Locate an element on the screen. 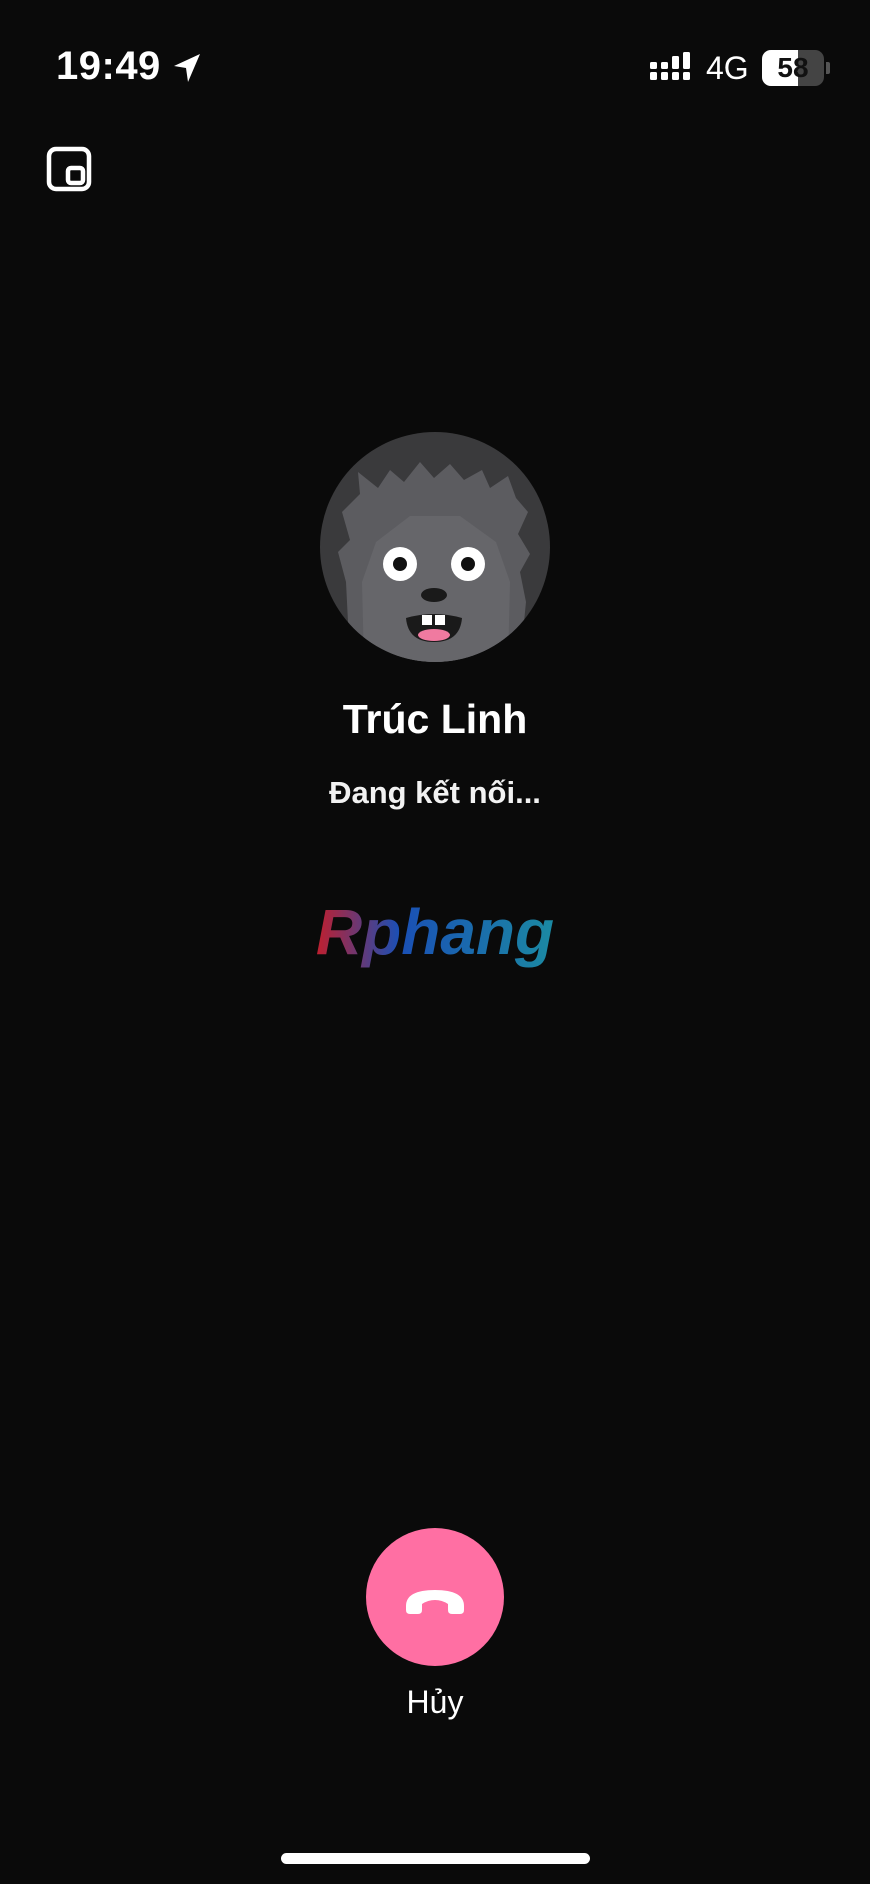 The height and width of the screenshot is (1884, 870). status-bar: 19:49 4G 58 is located at coordinates (435, 70).